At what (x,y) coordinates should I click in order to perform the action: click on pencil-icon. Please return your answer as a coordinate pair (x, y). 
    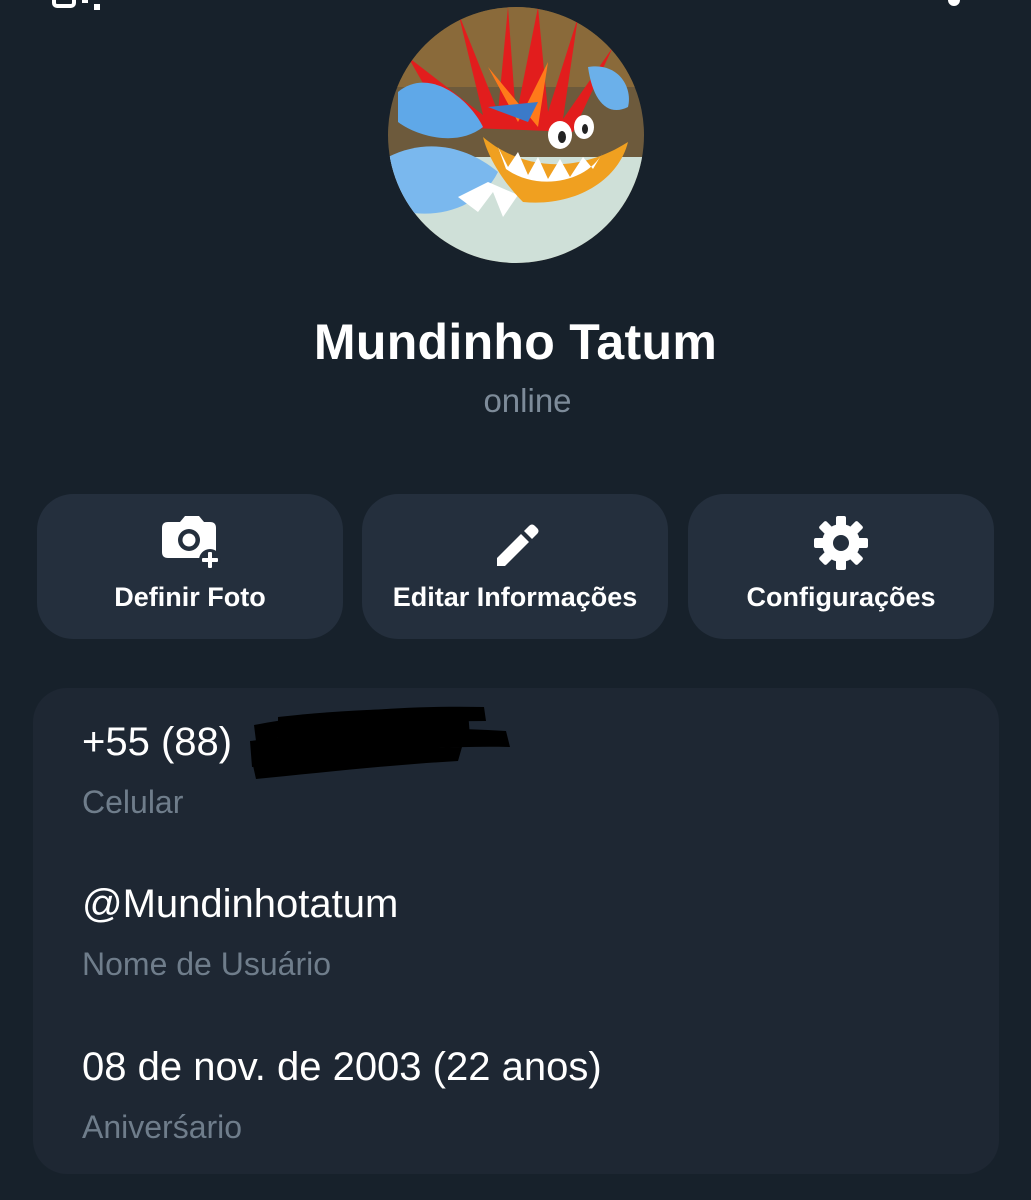
    Looking at the image, I should click on (518, 545).